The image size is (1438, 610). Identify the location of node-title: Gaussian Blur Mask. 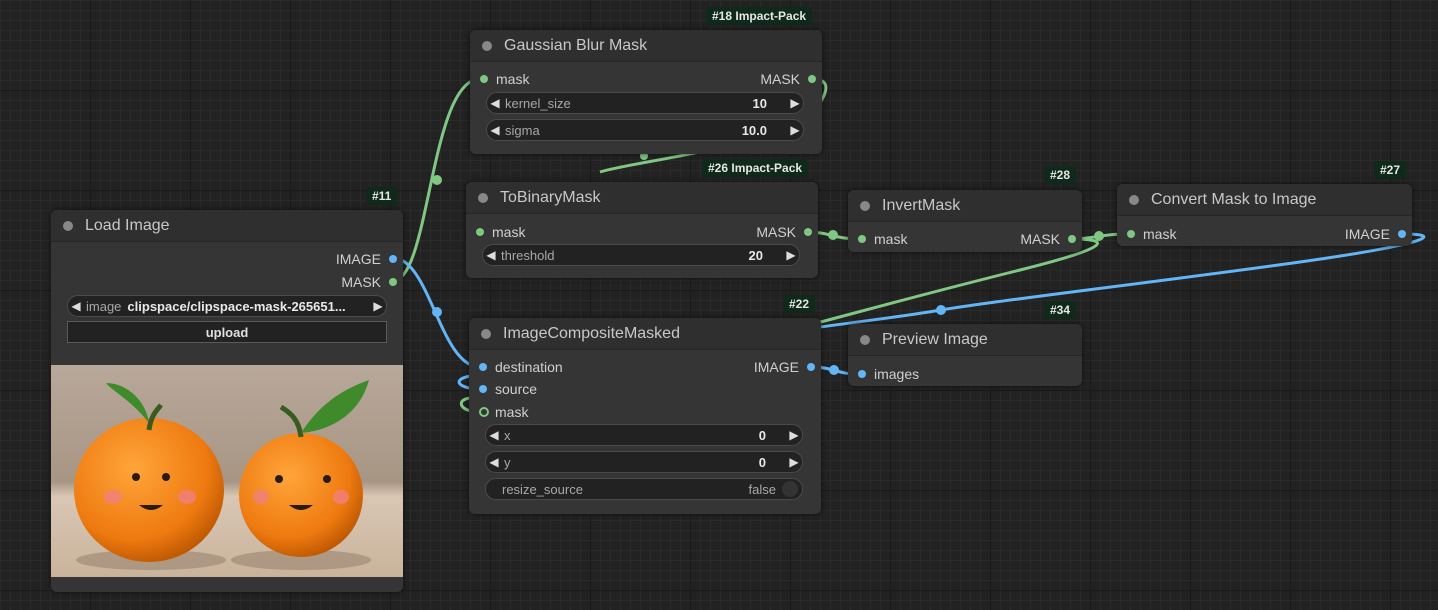
(576, 45).